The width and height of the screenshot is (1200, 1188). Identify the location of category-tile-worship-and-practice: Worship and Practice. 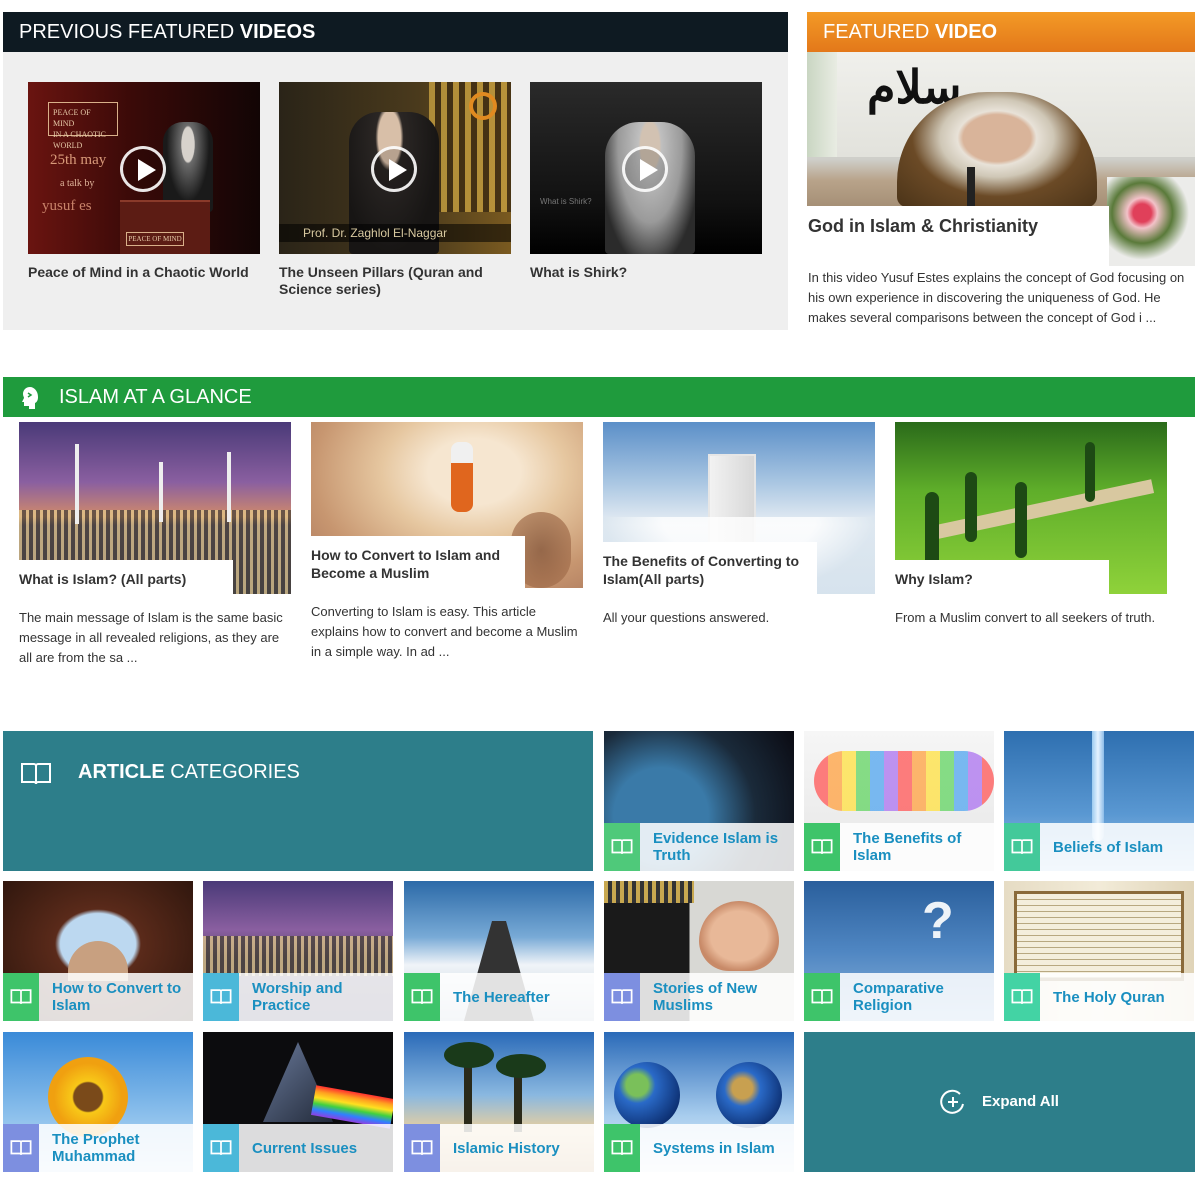
(298, 951).